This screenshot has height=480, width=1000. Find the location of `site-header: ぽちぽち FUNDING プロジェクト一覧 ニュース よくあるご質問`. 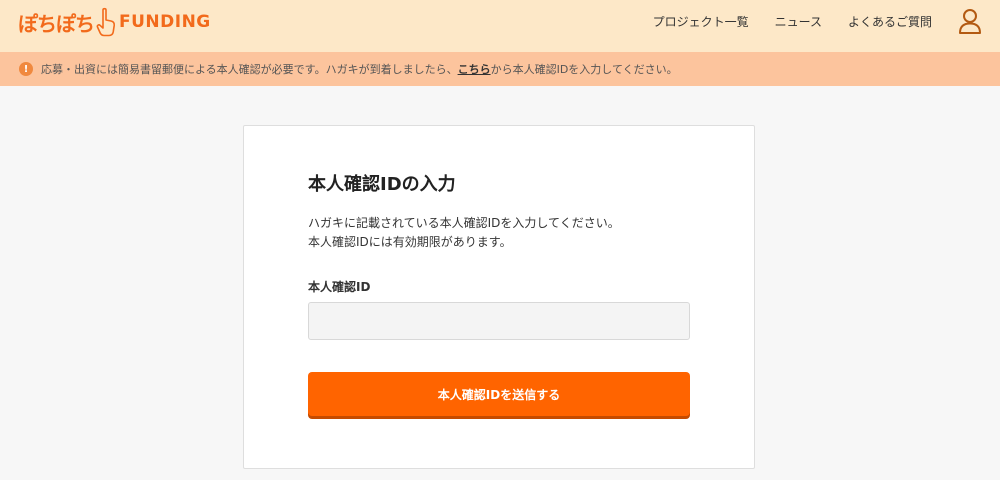

site-header: ぽちぽち FUNDING プロジェクト一覧 ニュース よくあるご質問 is located at coordinates (500, 26).